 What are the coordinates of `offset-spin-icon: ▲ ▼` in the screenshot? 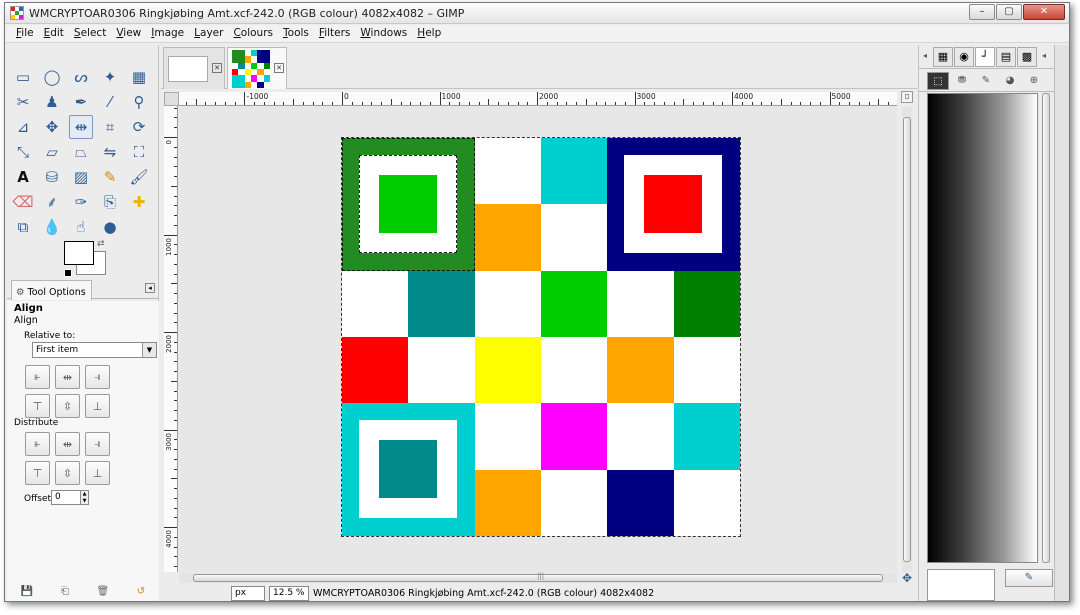 It's located at (85, 497).